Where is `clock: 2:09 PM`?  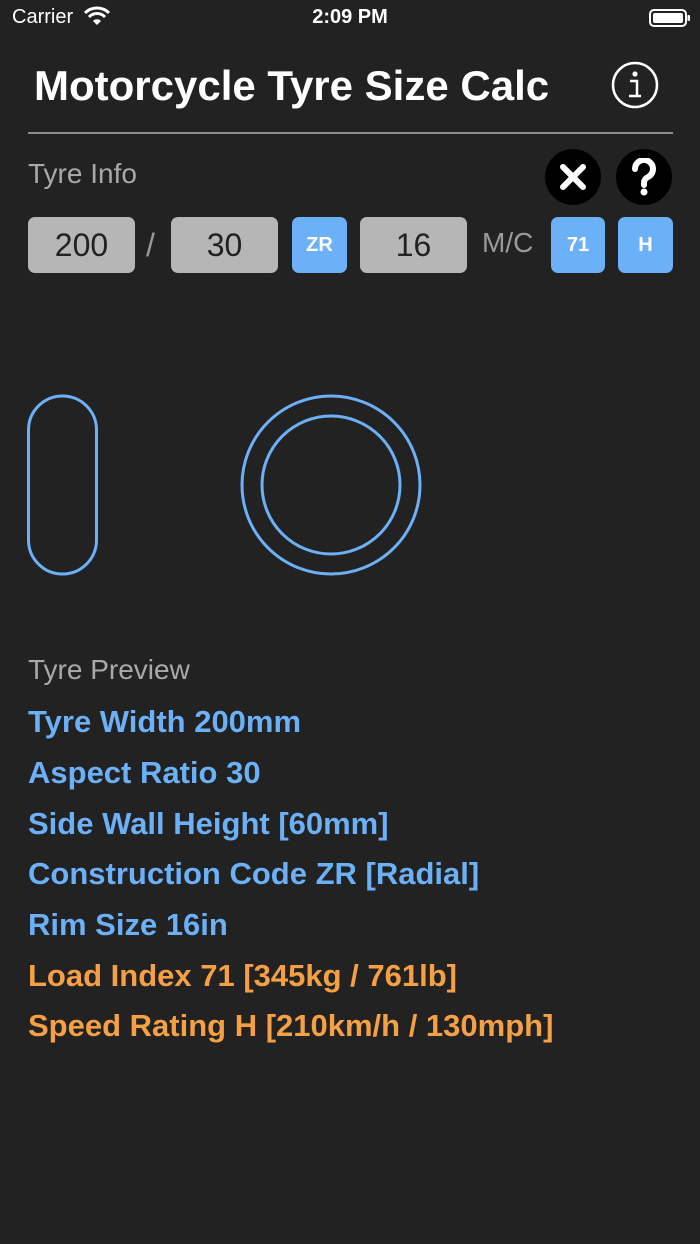
clock: 2:09 PM is located at coordinates (350, 17).